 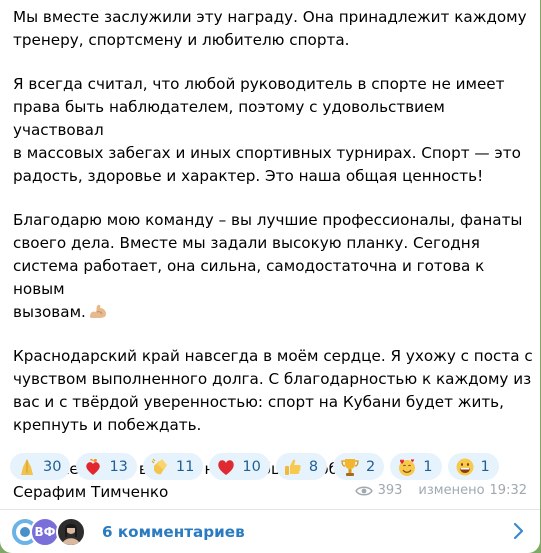 I want to click on reaction-grinning-face: 1, so click(x=473, y=466).